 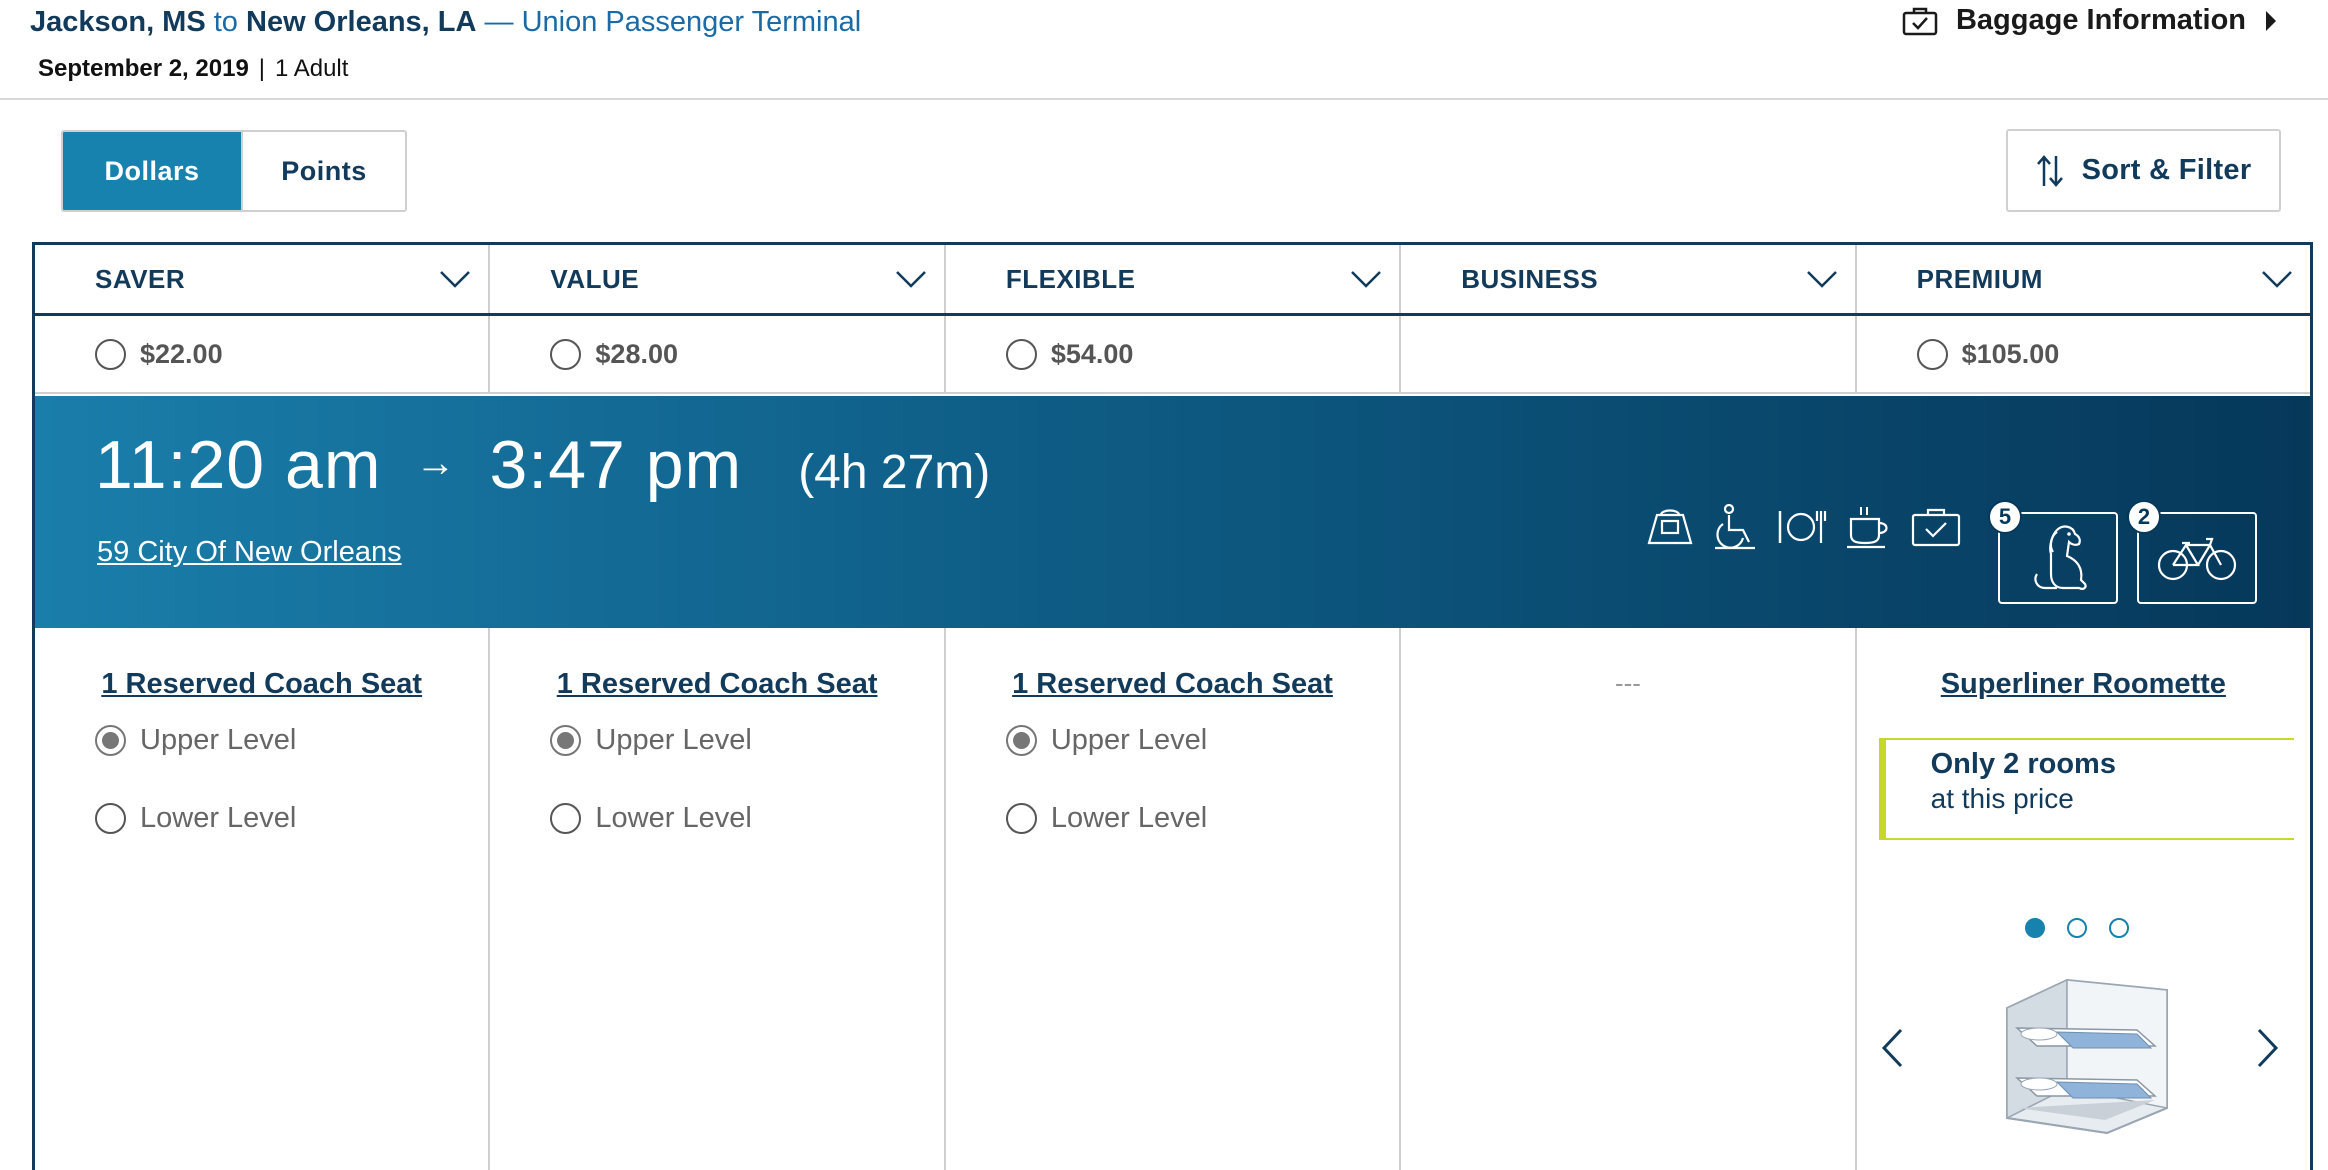 I want to click on tier-value: VALUE, so click(x=718, y=279).